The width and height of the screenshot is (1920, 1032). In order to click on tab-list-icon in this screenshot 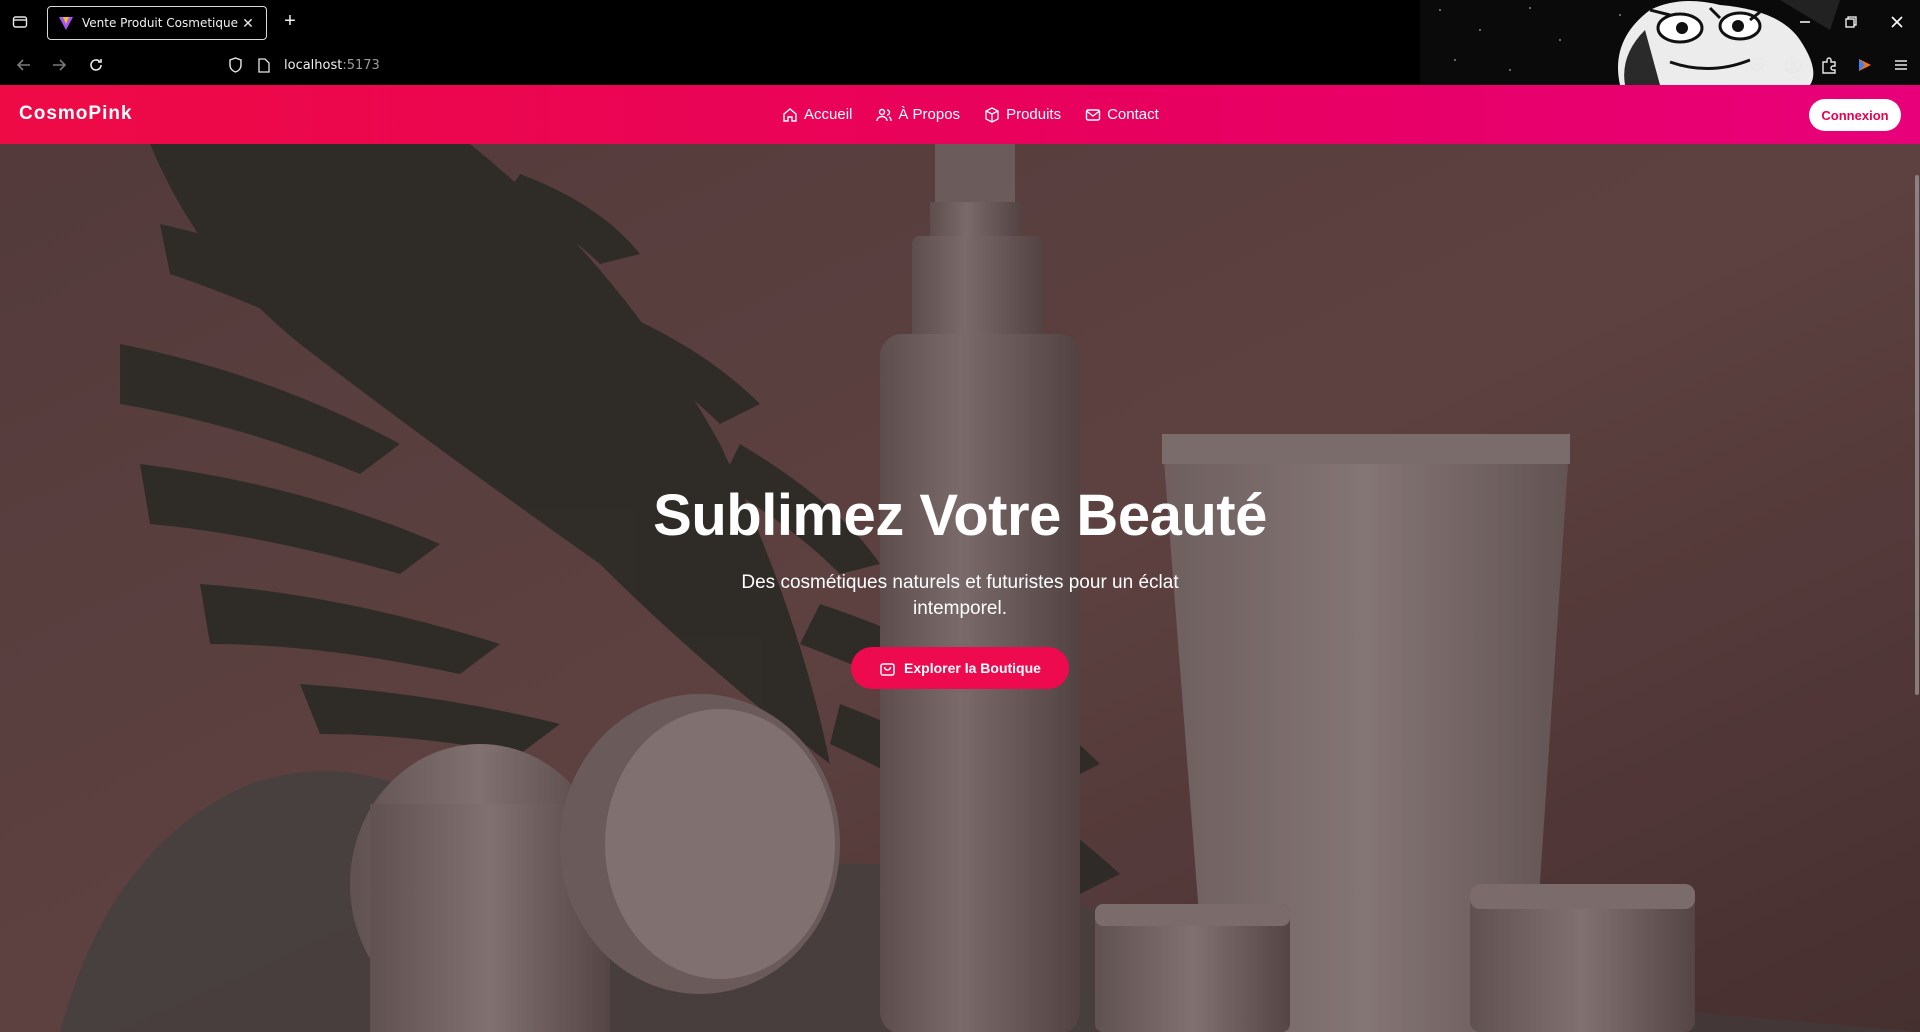, I will do `click(20, 22)`.